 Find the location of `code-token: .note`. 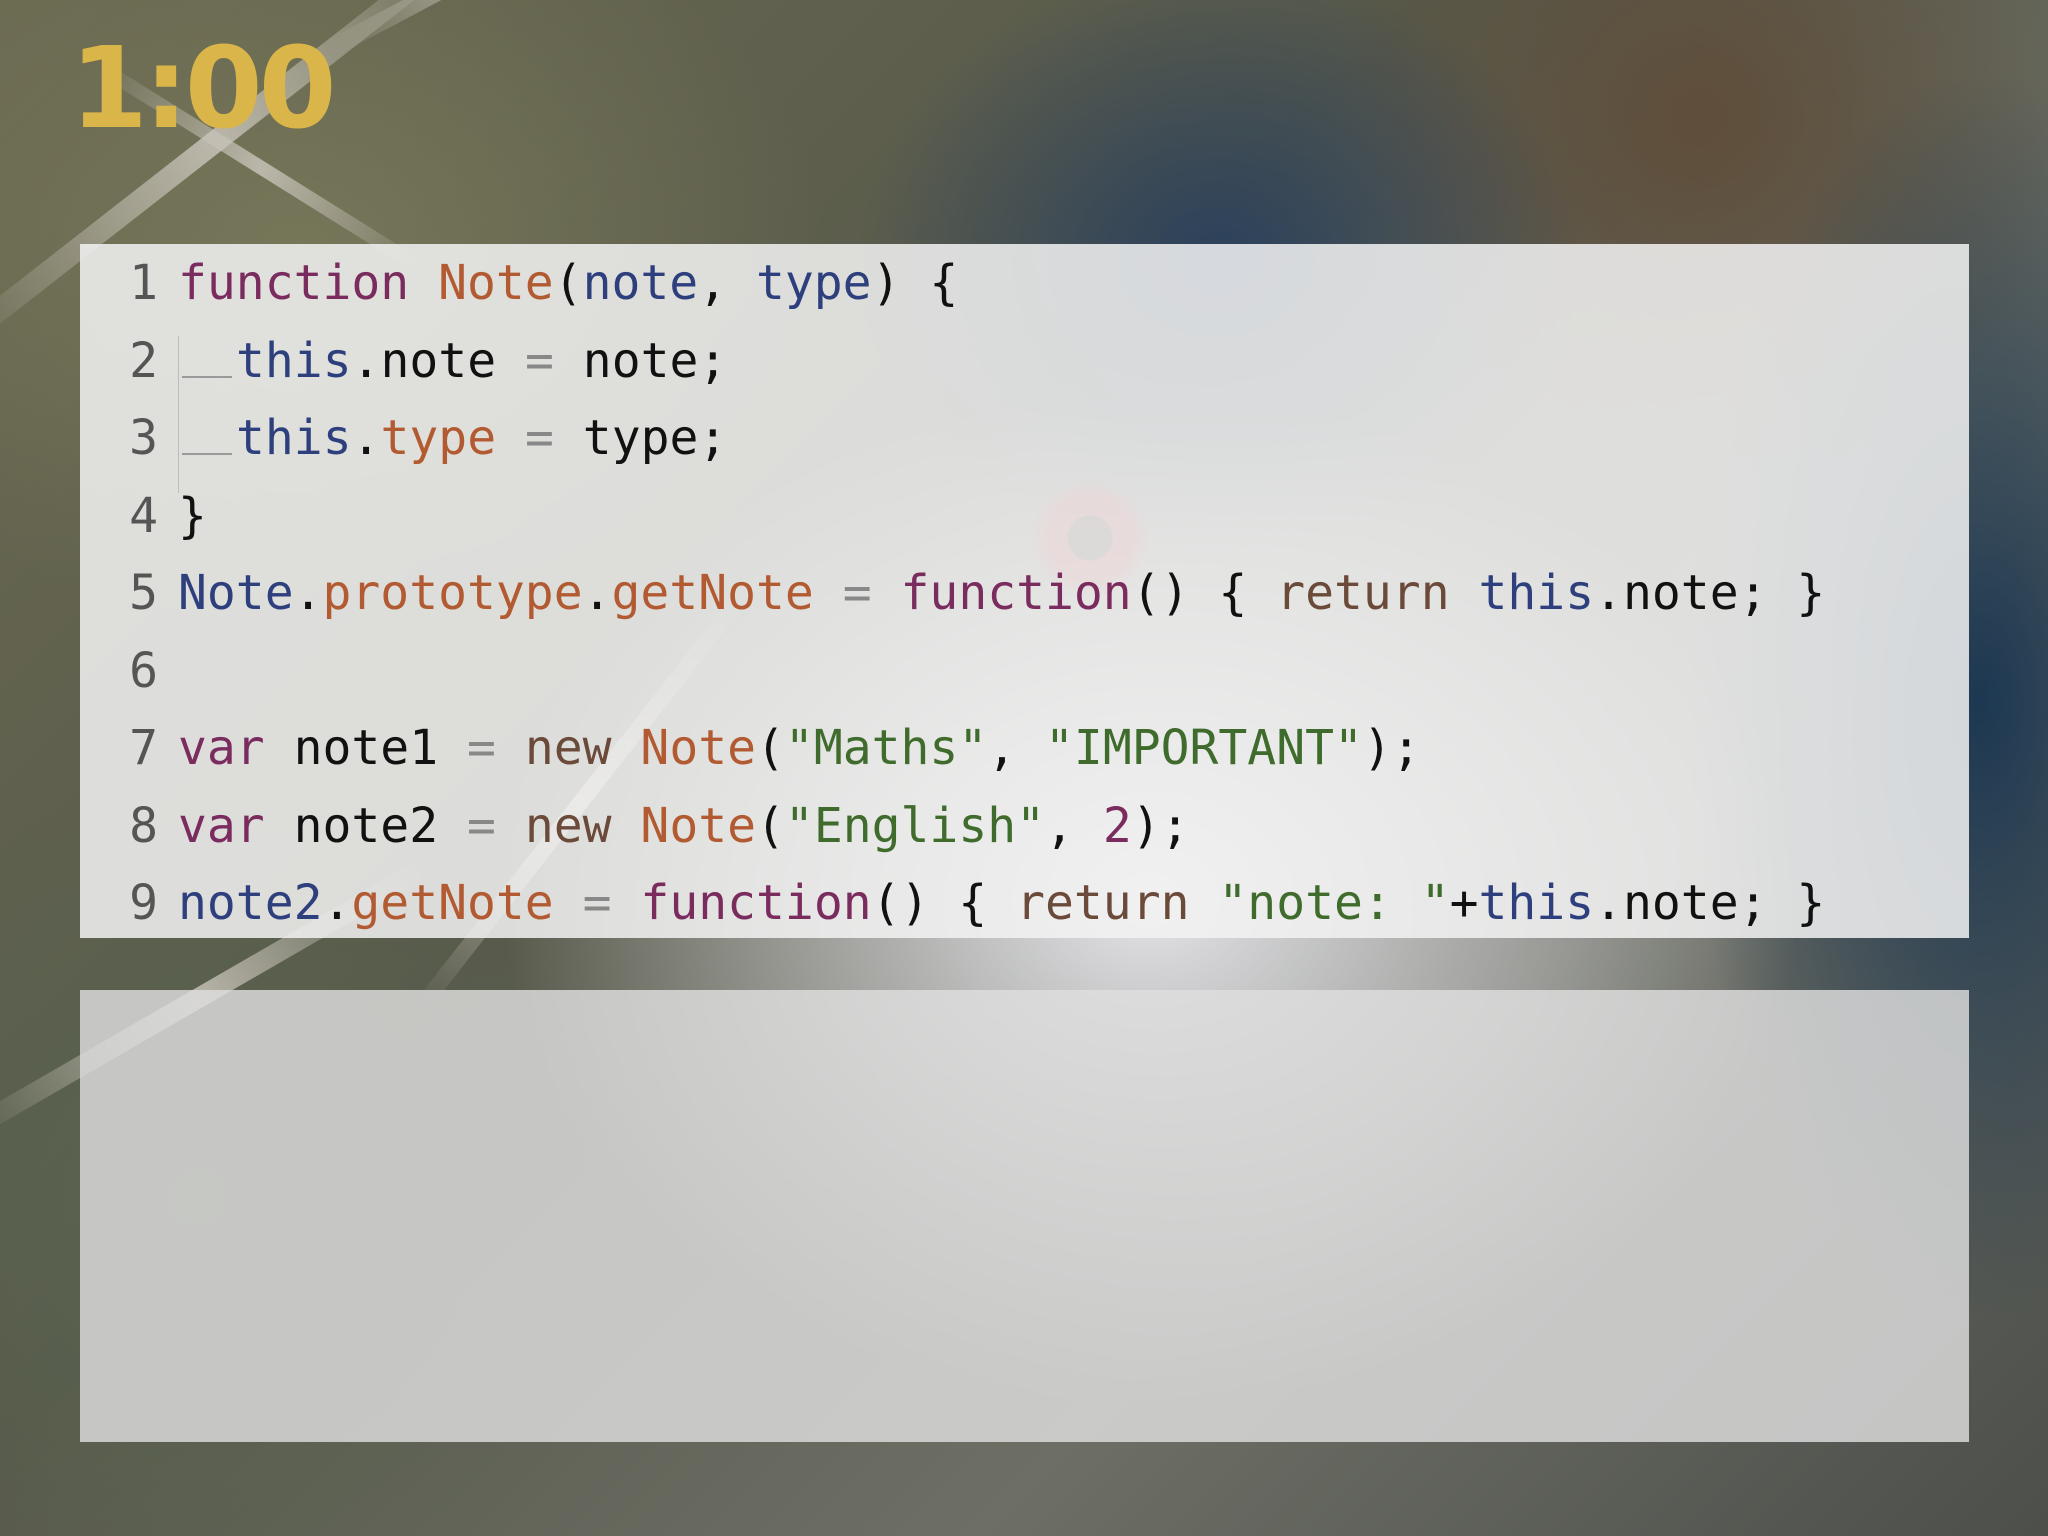

code-token: .note is located at coordinates (438, 360).